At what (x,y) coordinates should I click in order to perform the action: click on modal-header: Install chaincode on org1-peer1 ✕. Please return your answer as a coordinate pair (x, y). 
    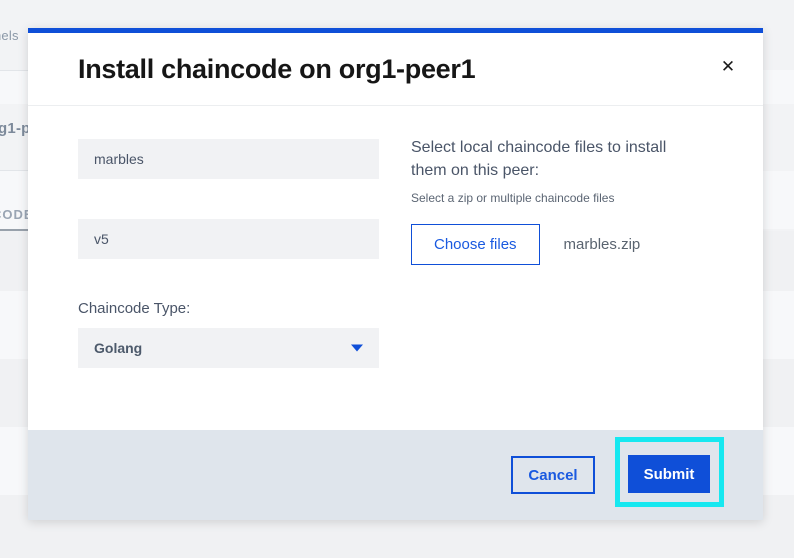
    Looking at the image, I should click on (395, 69).